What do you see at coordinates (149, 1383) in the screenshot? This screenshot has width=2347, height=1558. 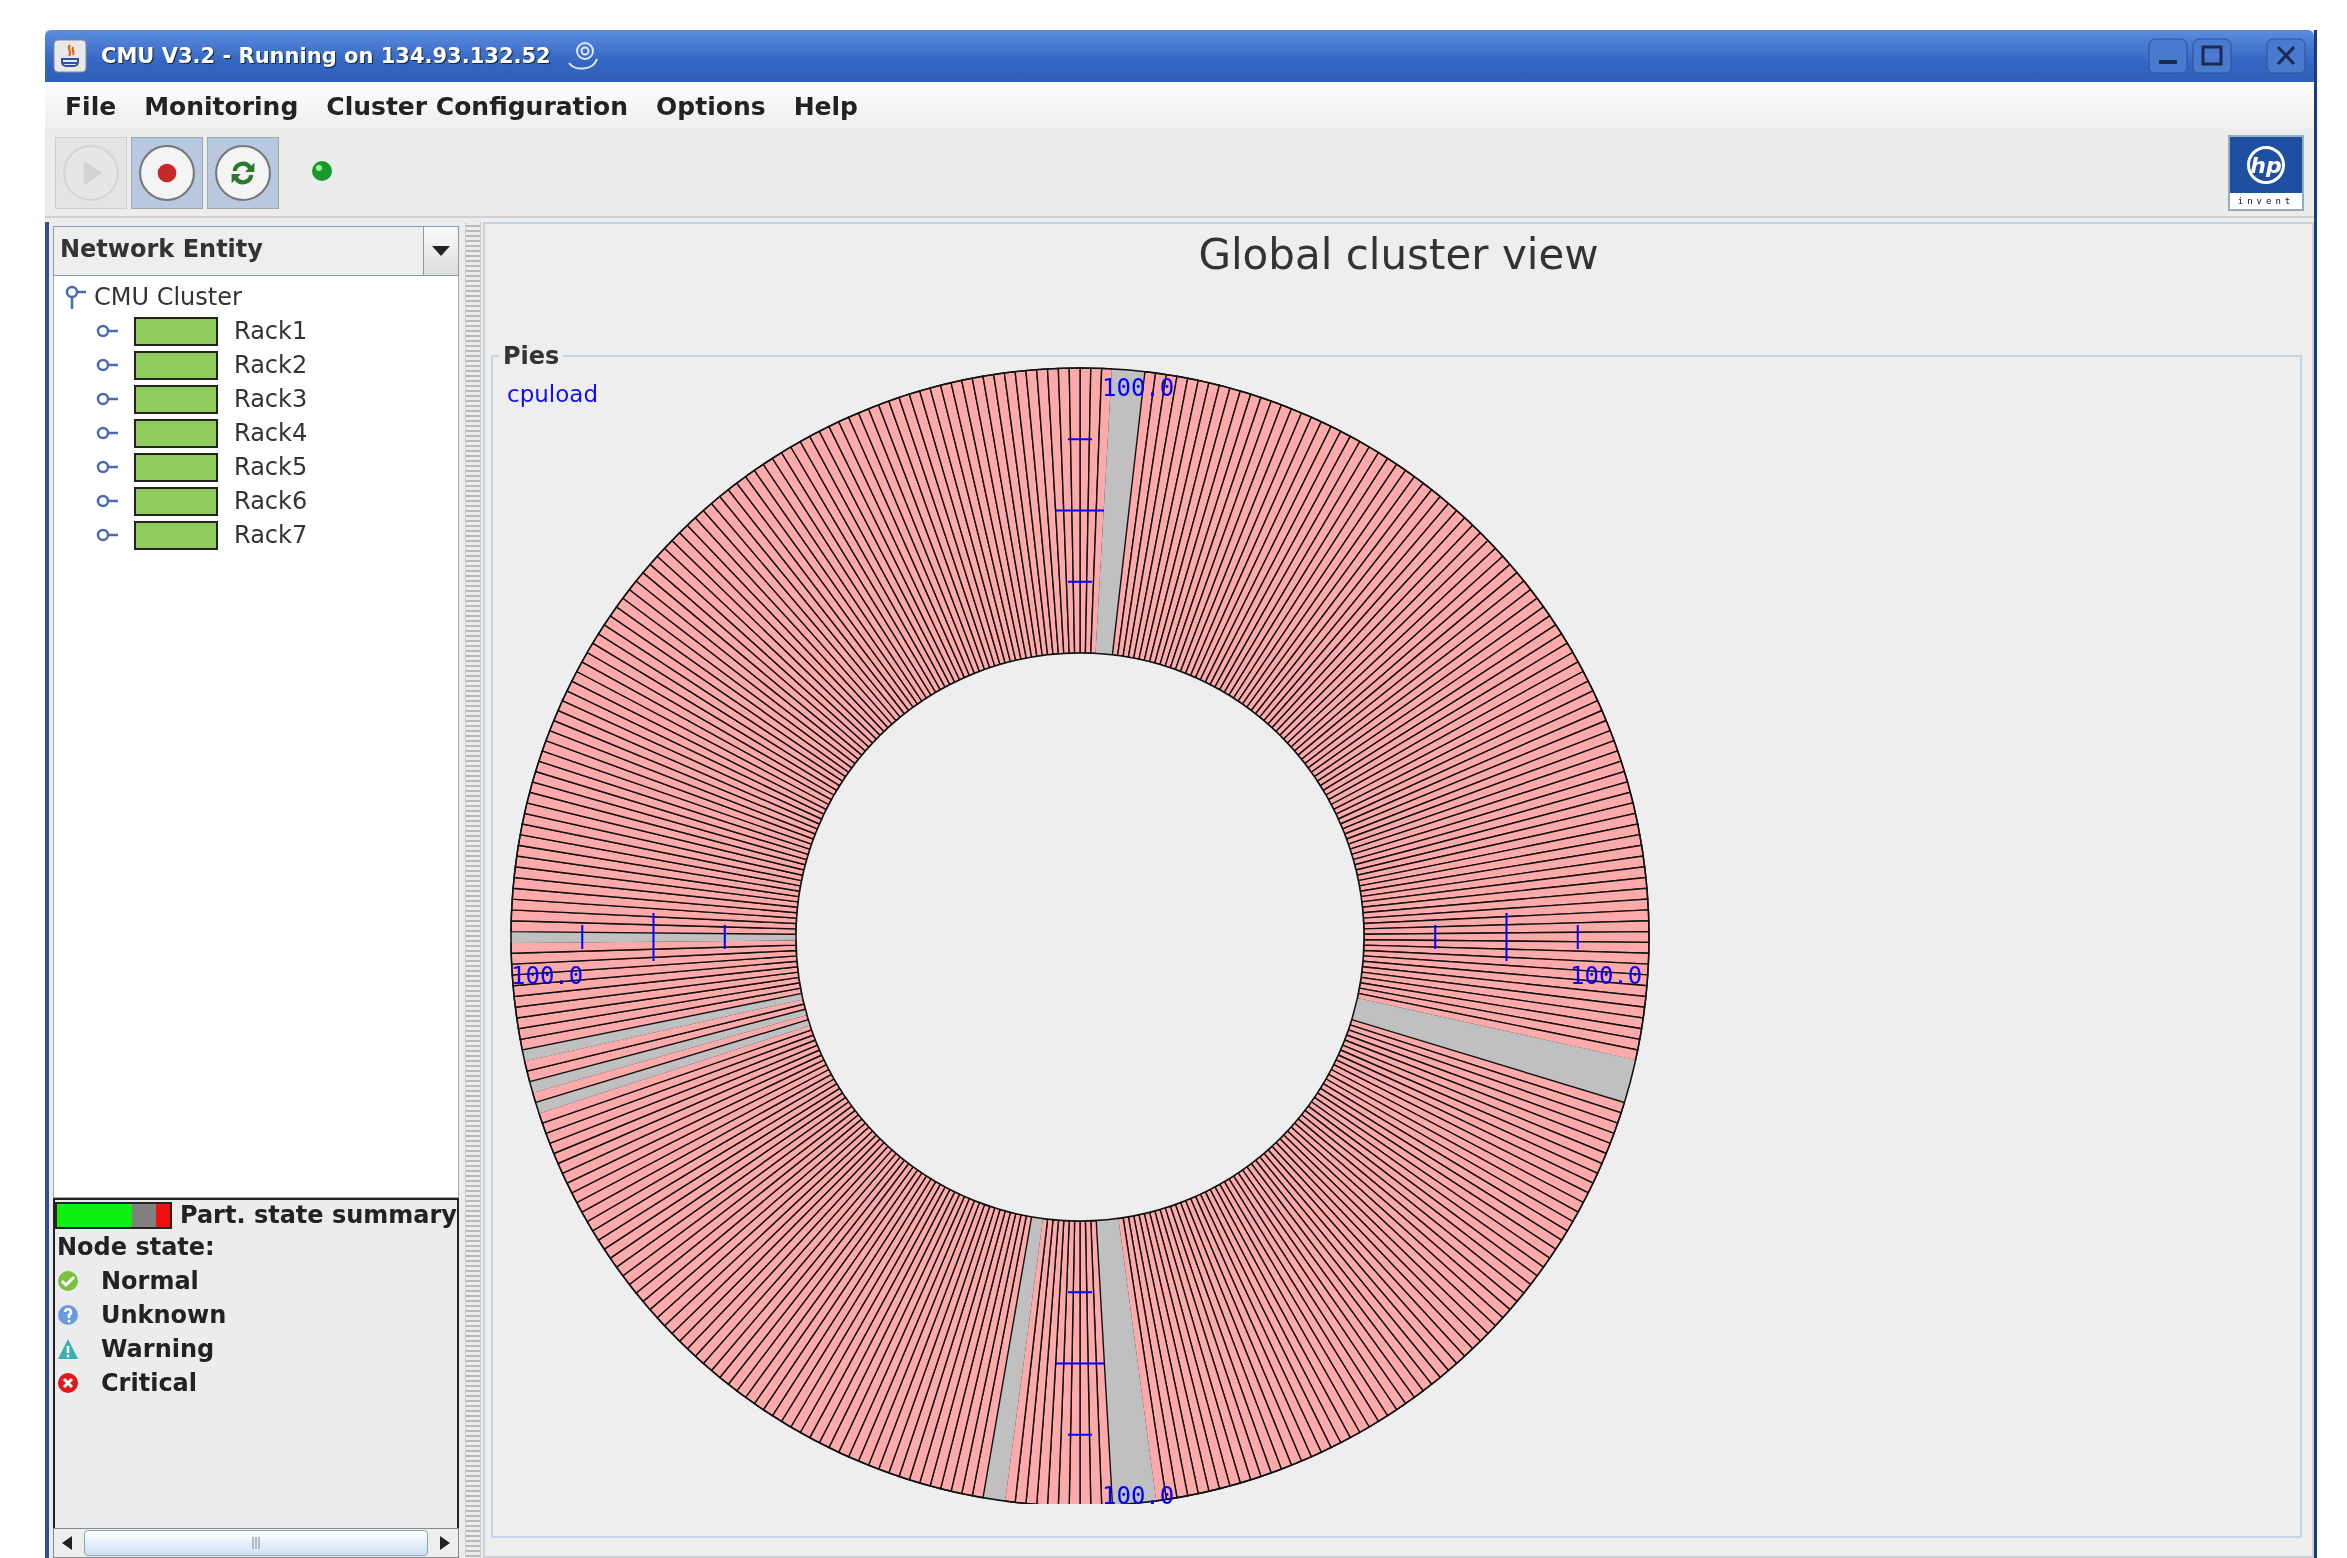 I see `legend-label: Critical` at bounding box center [149, 1383].